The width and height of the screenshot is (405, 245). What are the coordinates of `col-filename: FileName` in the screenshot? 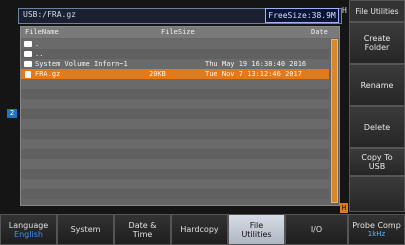 It's located at (42, 32).